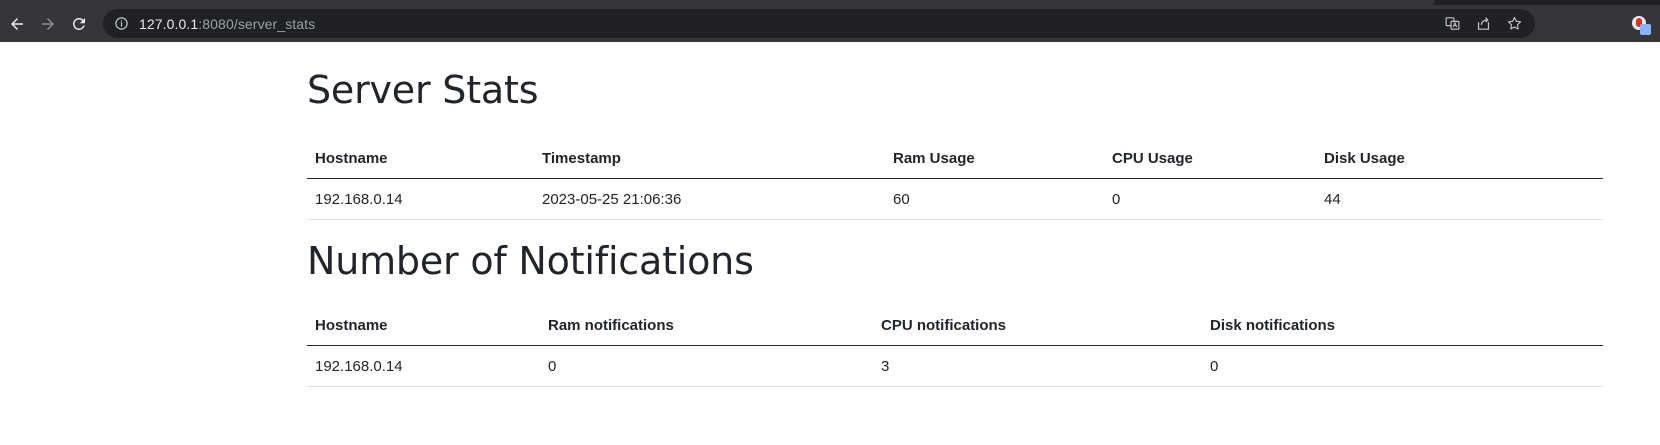  I want to click on reload-button, so click(79, 24).